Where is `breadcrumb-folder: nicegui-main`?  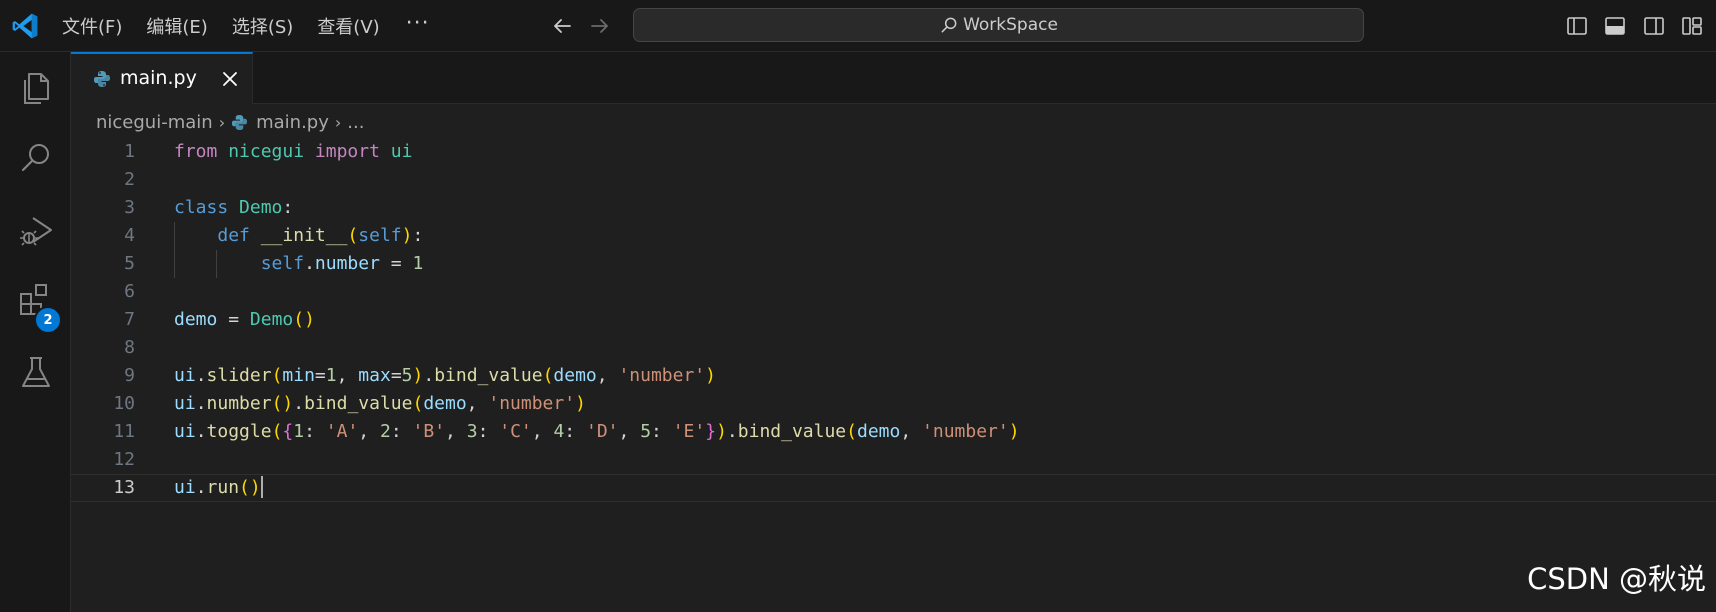 breadcrumb-folder: nicegui-main is located at coordinates (154, 122).